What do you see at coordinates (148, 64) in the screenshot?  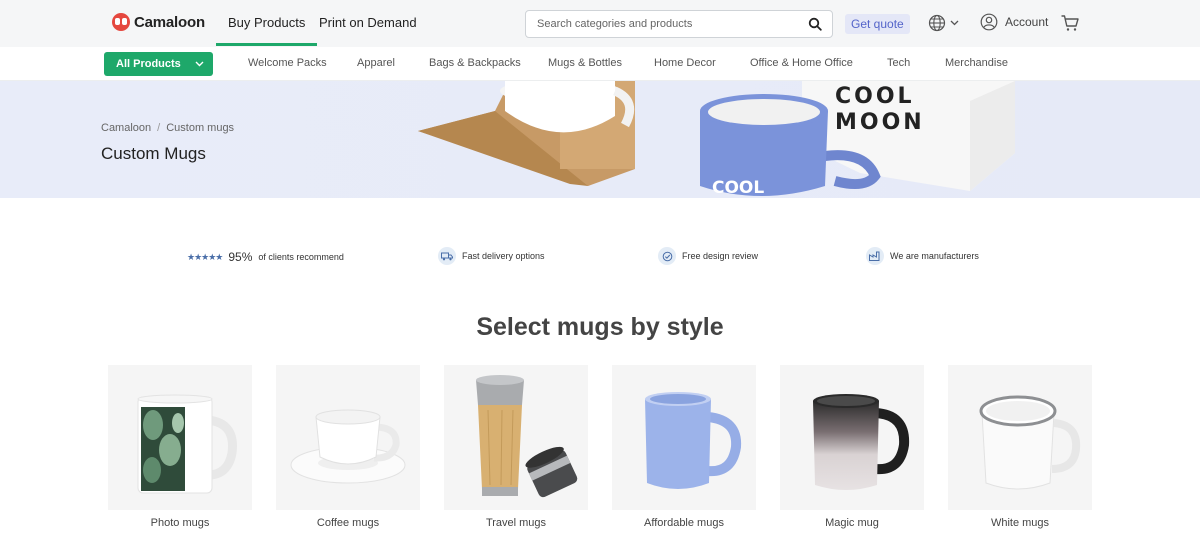 I see `all-products-label: All Products` at bounding box center [148, 64].